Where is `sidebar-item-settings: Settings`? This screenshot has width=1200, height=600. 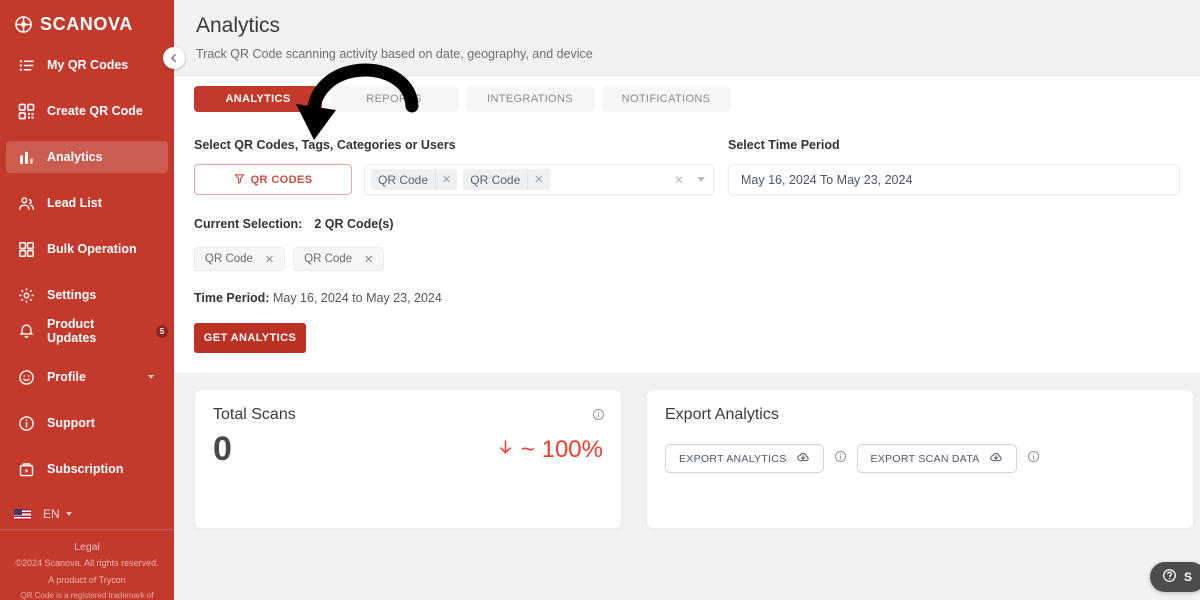 sidebar-item-settings: Settings is located at coordinates (87, 295).